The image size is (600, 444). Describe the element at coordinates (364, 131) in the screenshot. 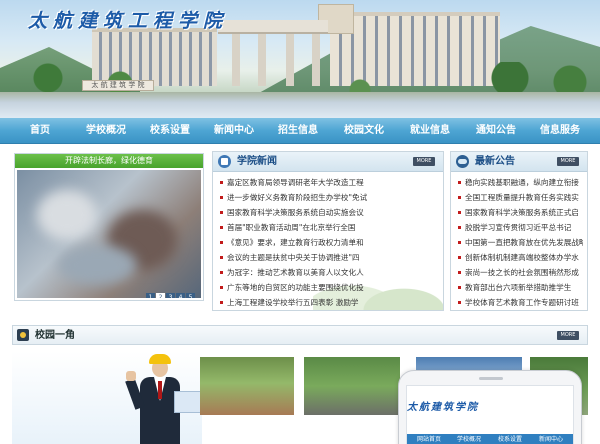

I see `nav-item-culture: 校园文化` at that location.